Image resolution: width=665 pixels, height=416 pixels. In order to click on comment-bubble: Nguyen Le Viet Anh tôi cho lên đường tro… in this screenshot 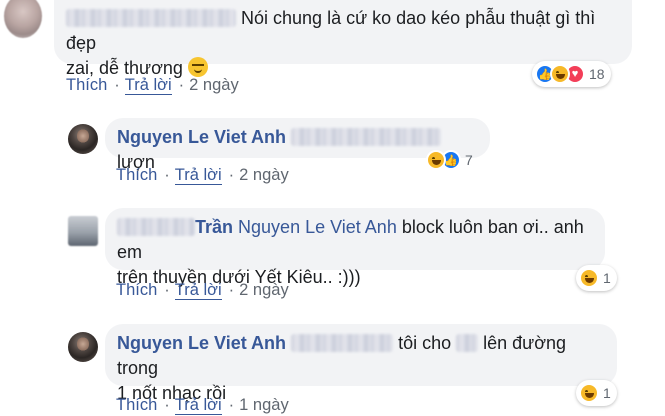, I will do `click(361, 363)`.